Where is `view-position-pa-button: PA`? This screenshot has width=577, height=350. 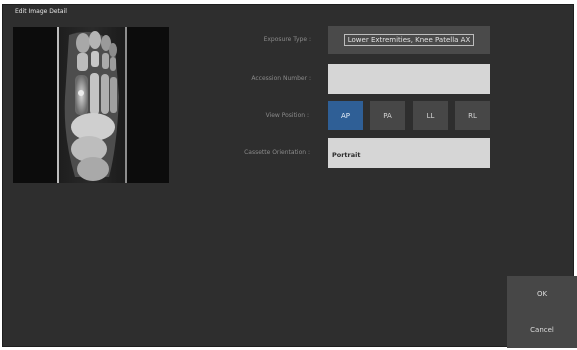 view-position-pa-button: PA is located at coordinates (387, 115).